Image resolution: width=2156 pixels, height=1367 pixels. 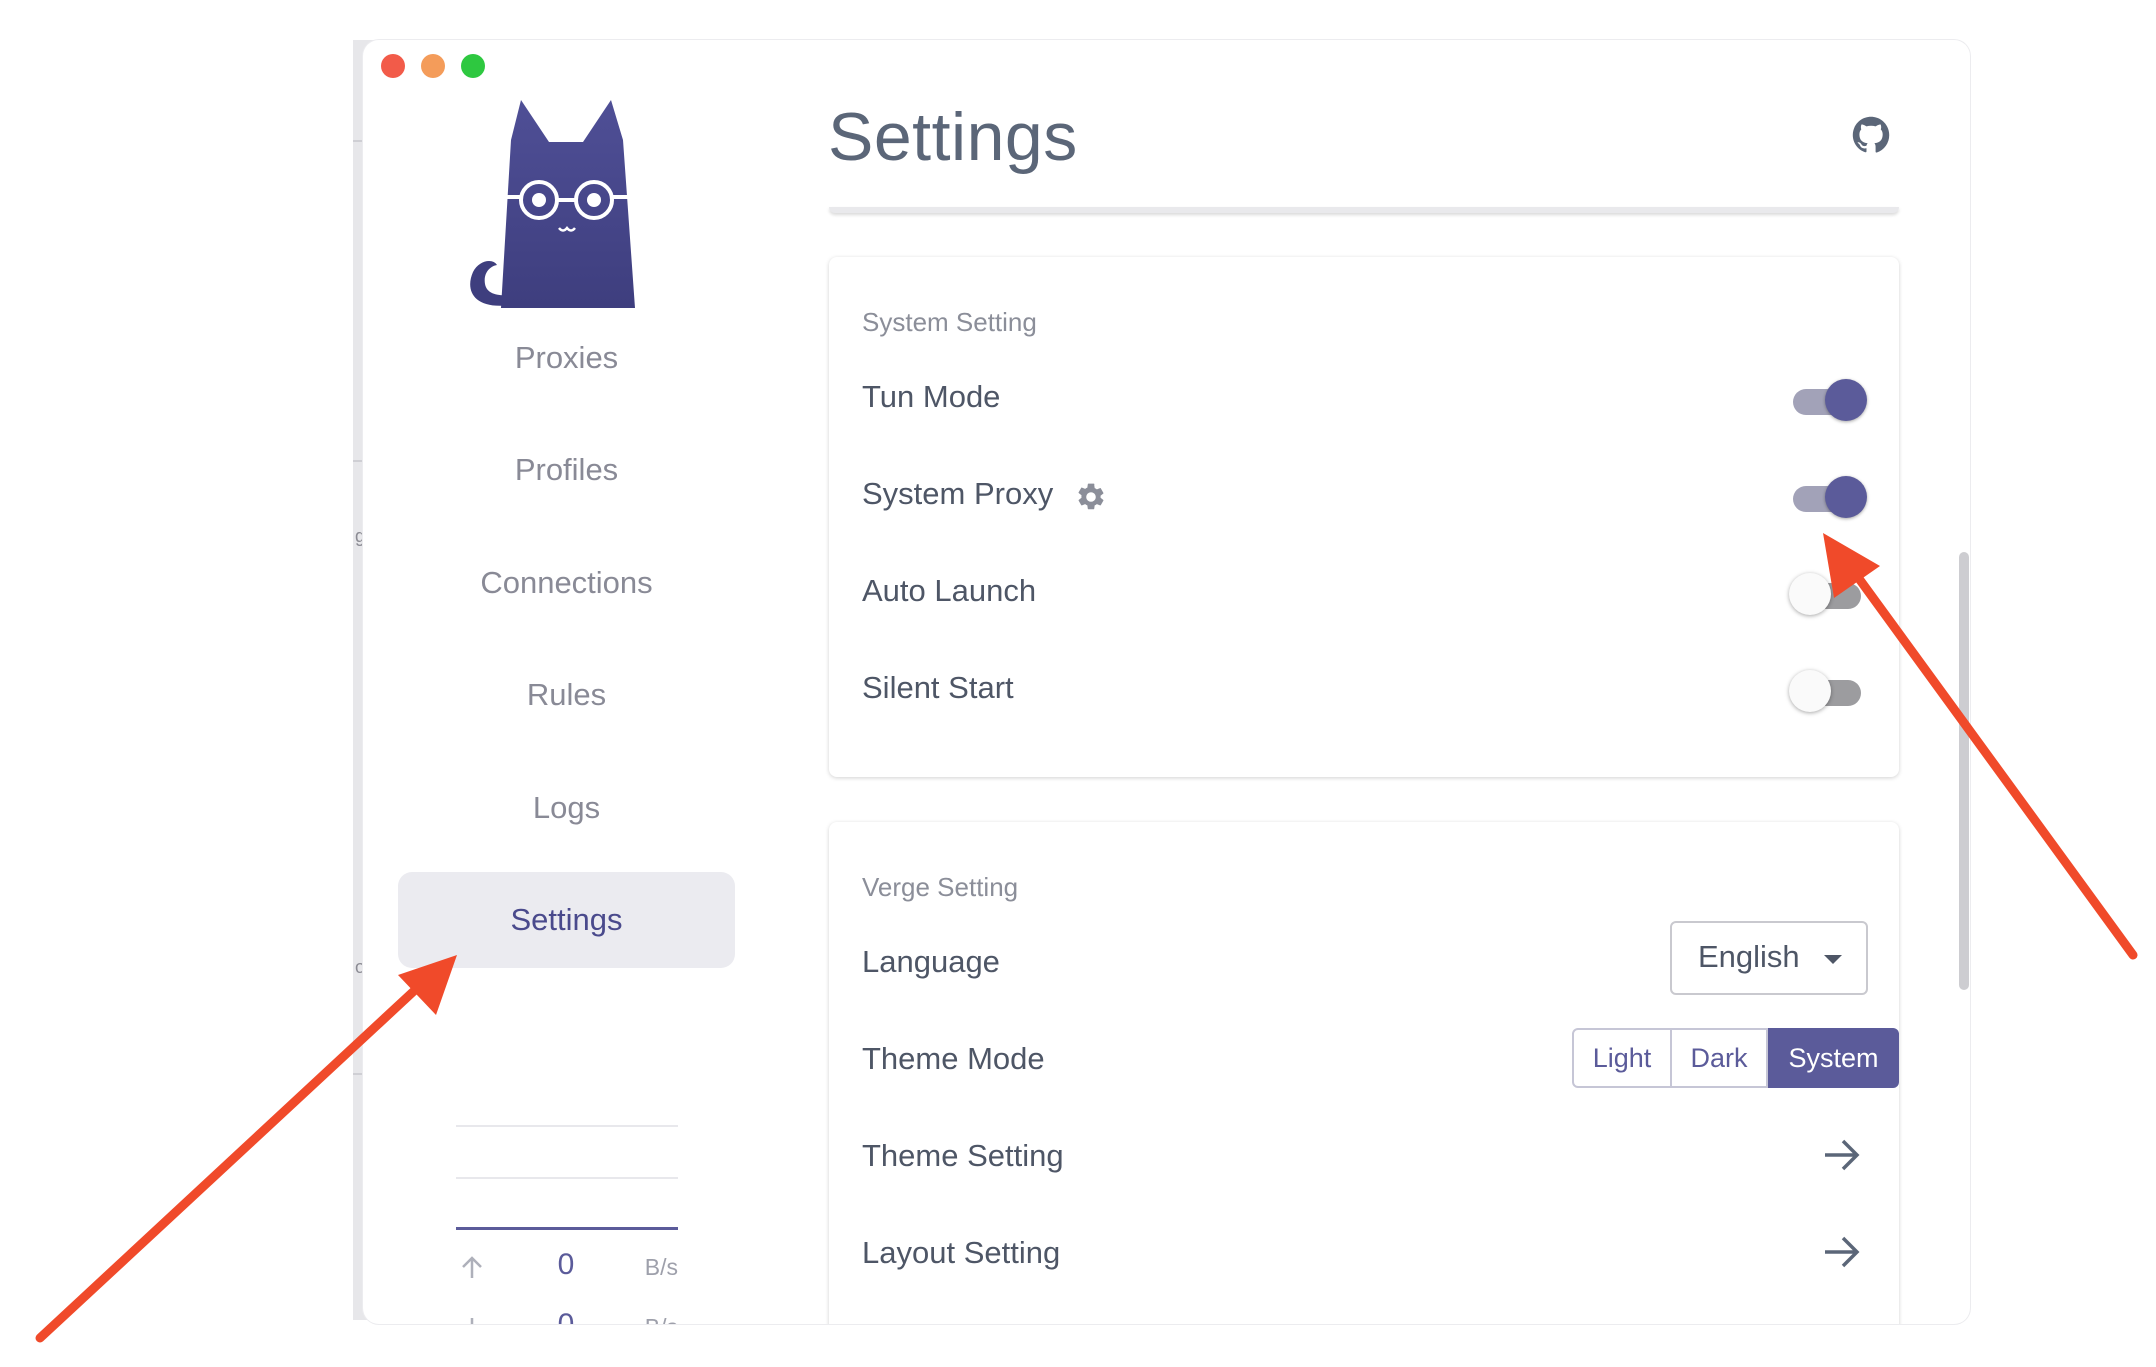 What do you see at coordinates (1833, 1058) in the screenshot?
I see `theme-system-button: System` at bounding box center [1833, 1058].